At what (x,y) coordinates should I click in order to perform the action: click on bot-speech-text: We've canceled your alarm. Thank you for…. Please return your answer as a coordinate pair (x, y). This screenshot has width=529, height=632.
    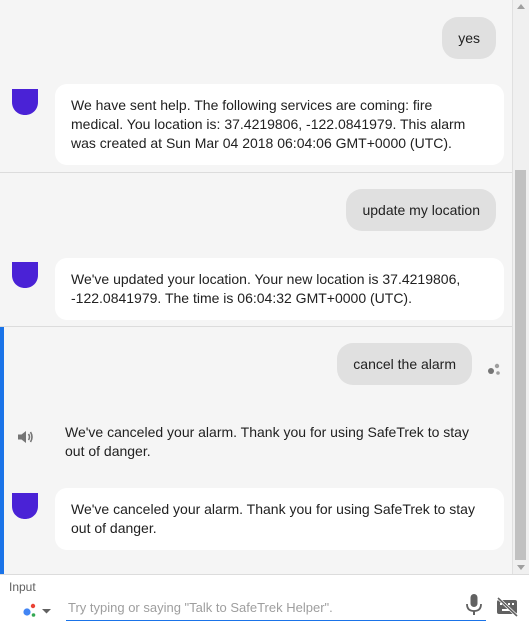
    Looking at the image, I should click on (267, 441).